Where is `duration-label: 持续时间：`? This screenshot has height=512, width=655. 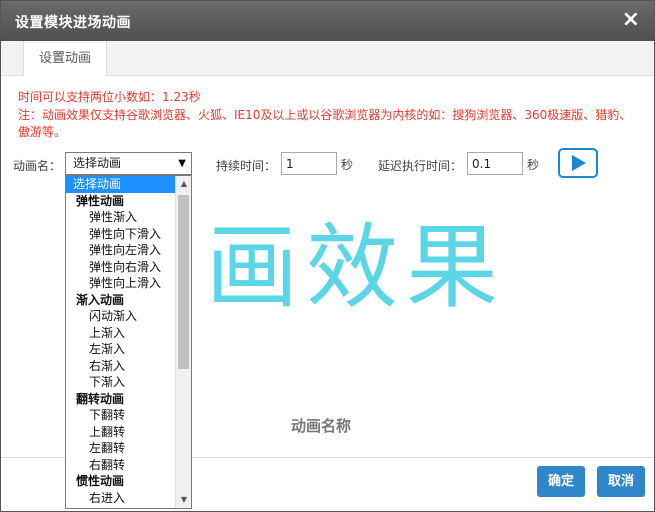 duration-label: 持续时间： is located at coordinates (246, 166).